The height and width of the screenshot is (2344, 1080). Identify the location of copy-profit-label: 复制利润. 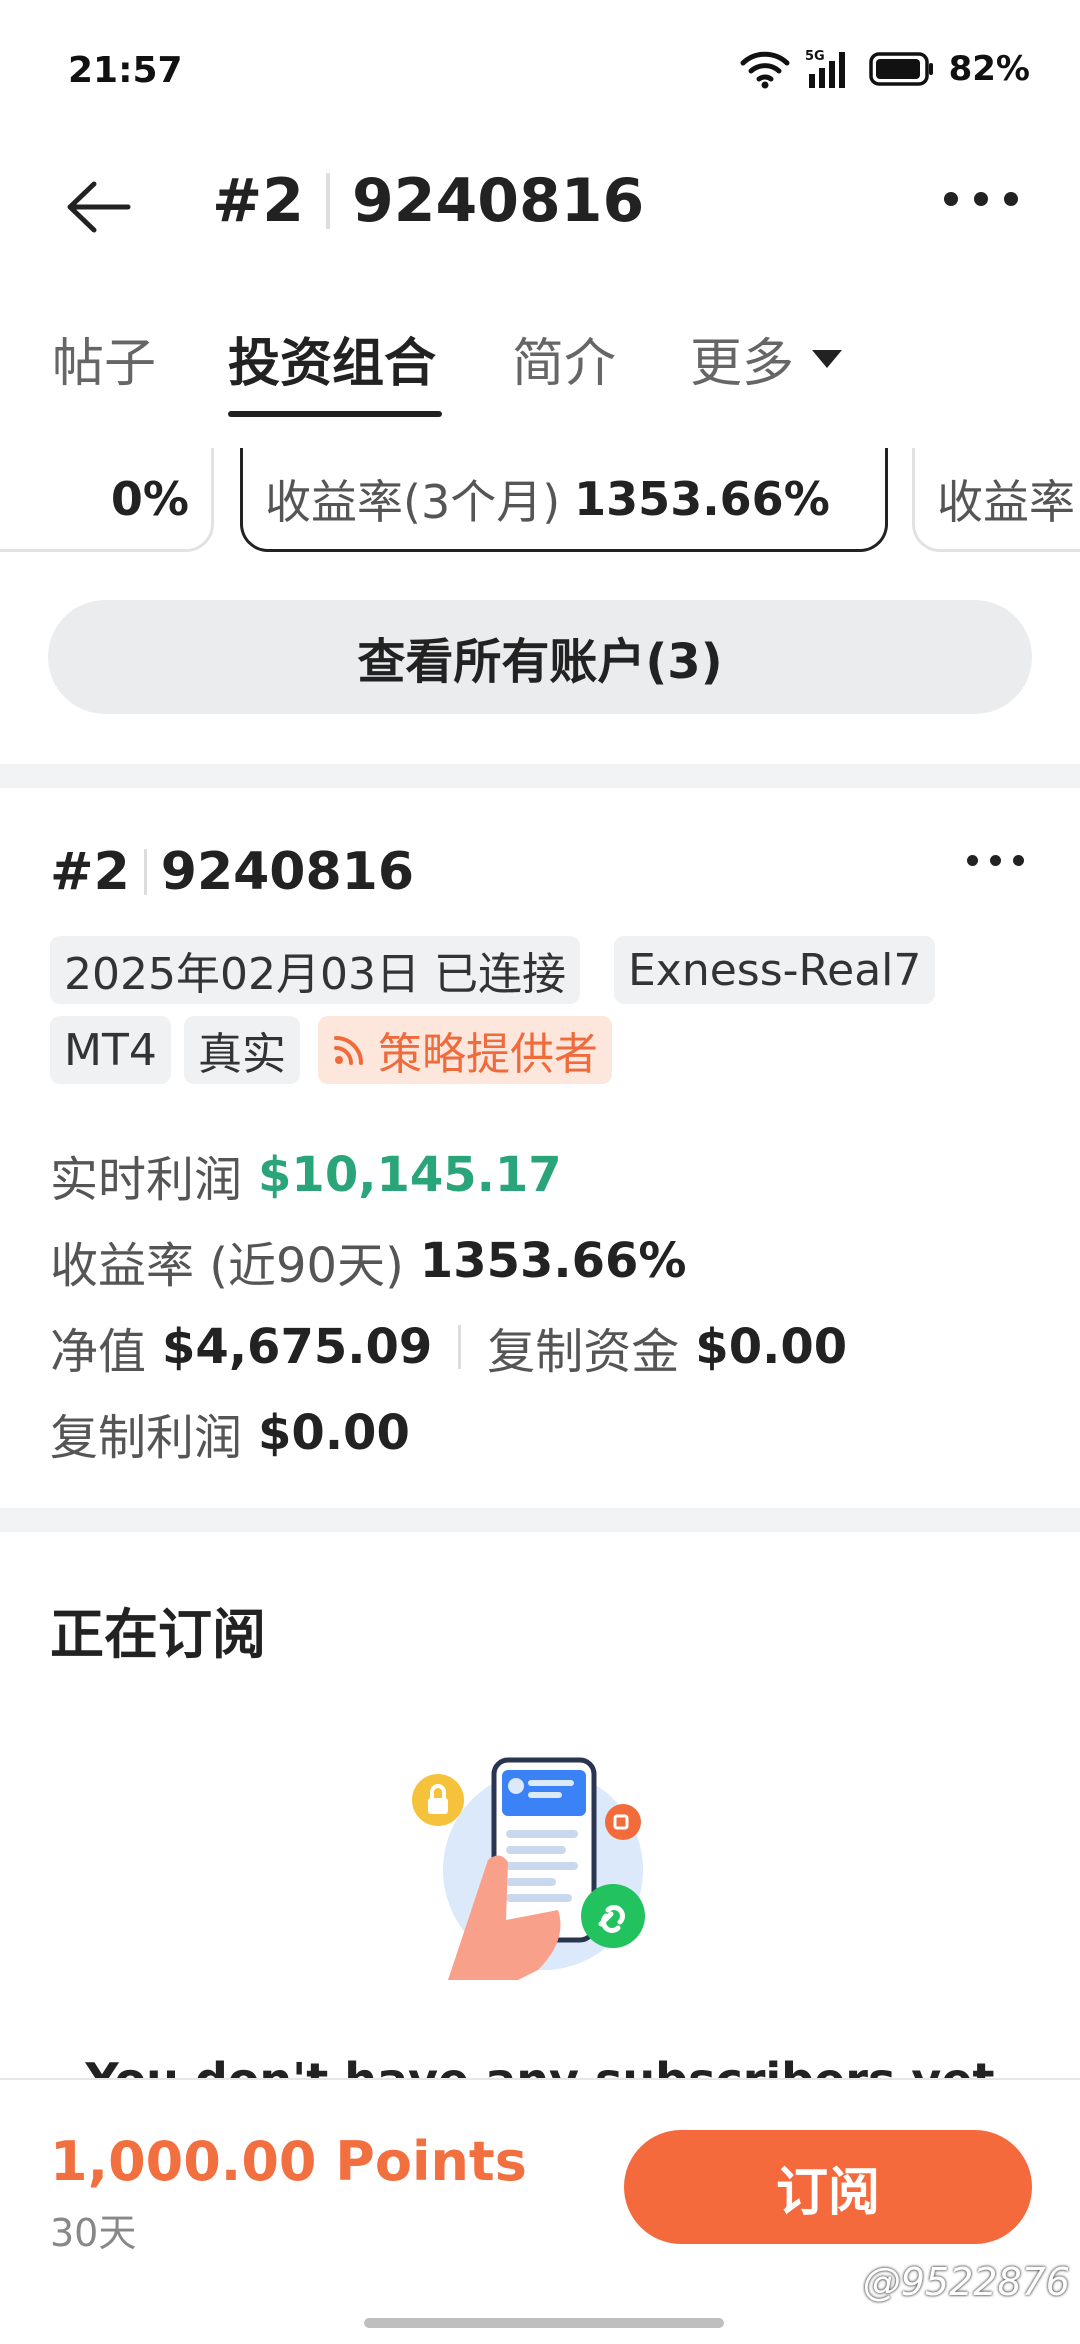
(146, 1438).